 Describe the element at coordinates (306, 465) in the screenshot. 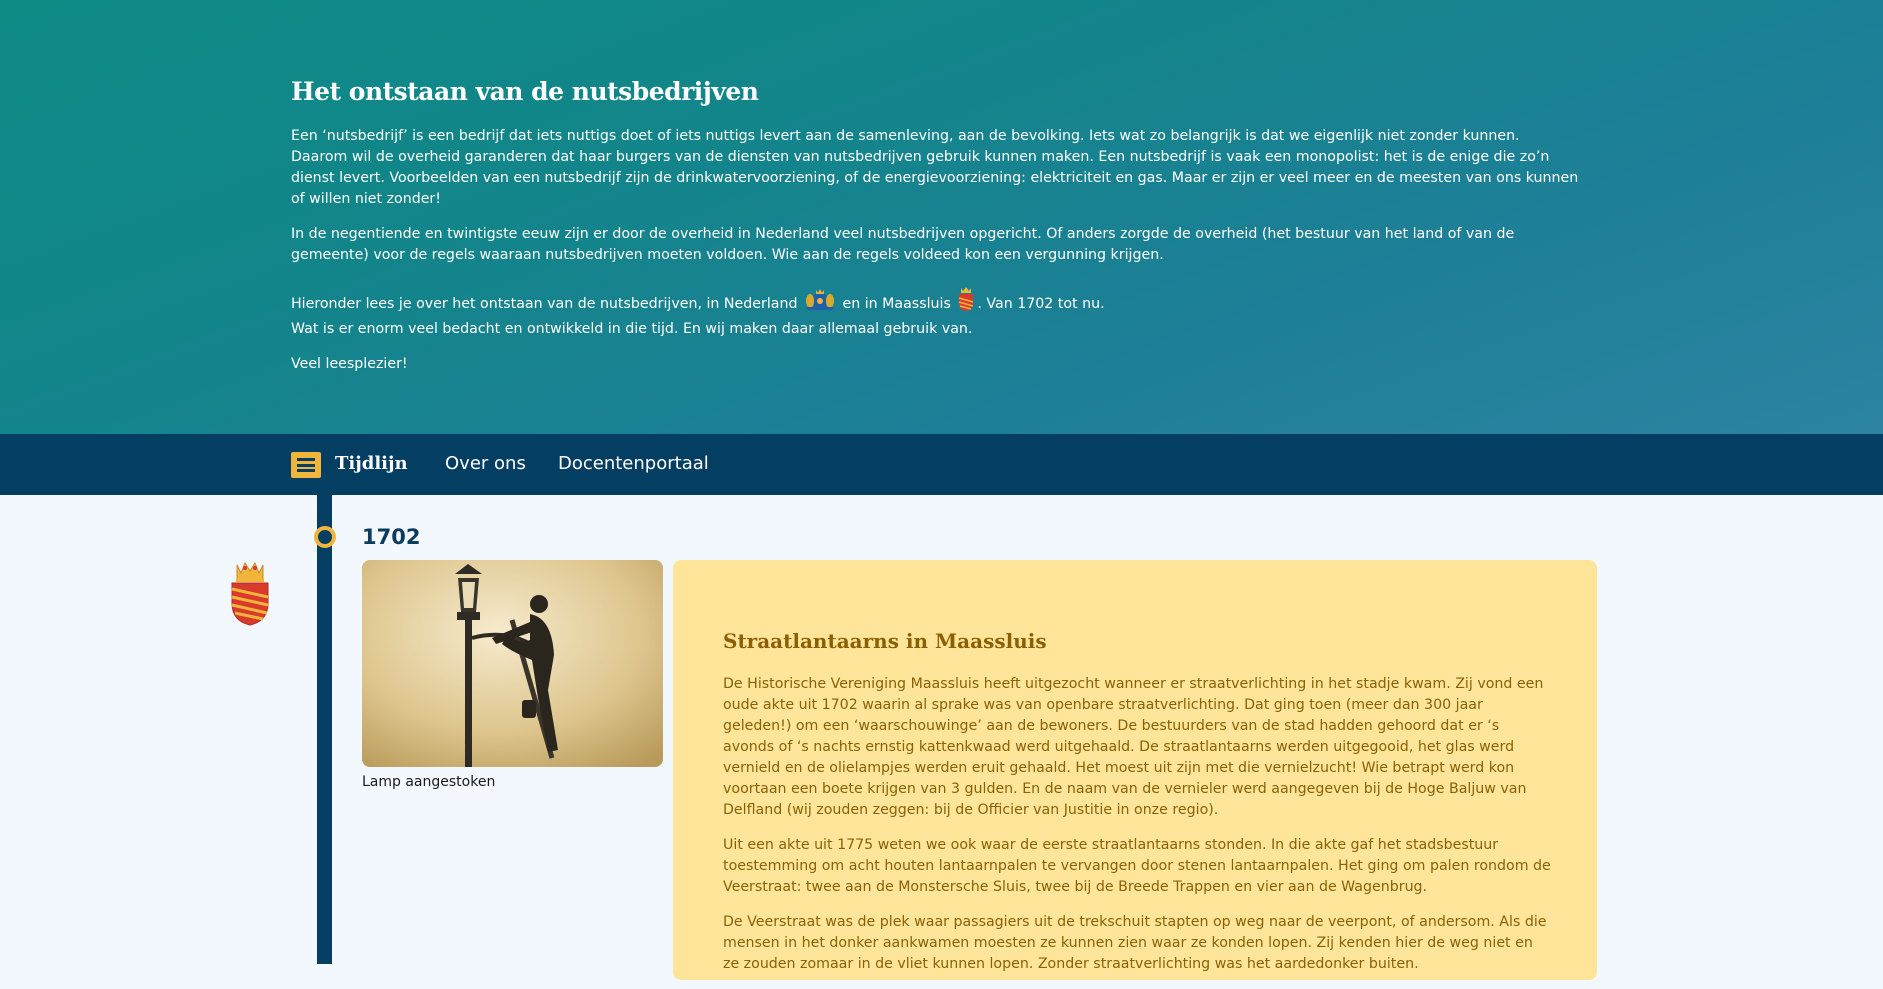

I see `hamburger-menu-icon` at that location.